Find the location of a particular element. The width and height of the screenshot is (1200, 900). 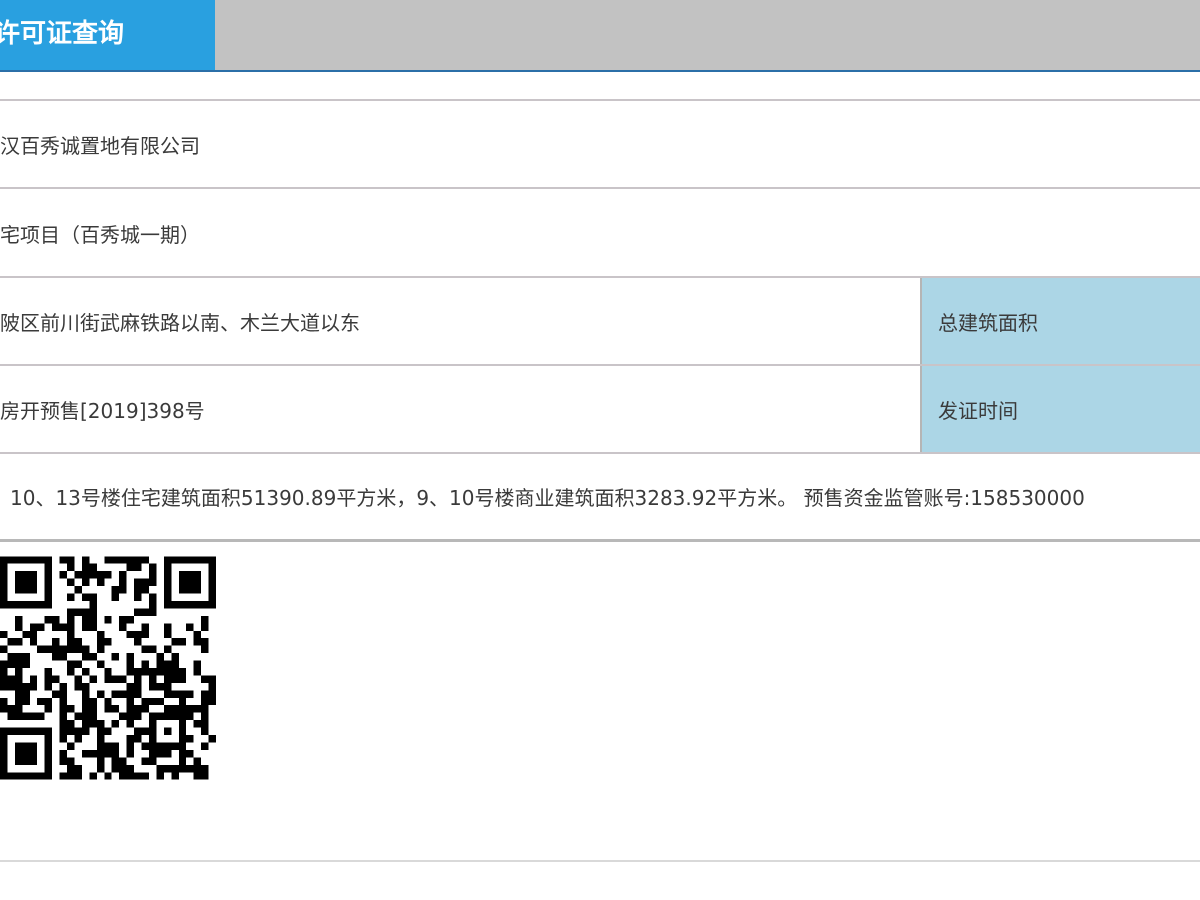

info-row-project: 宅项目（百秀城一期） is located at coordinates (600, 232).